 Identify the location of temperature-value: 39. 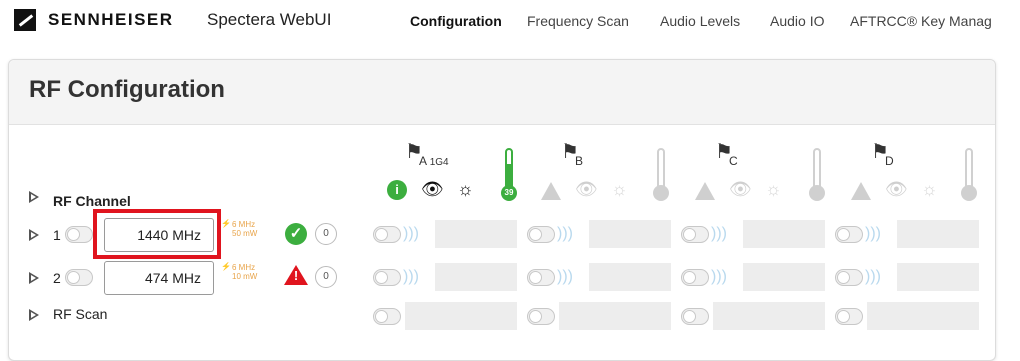
(509, 193).